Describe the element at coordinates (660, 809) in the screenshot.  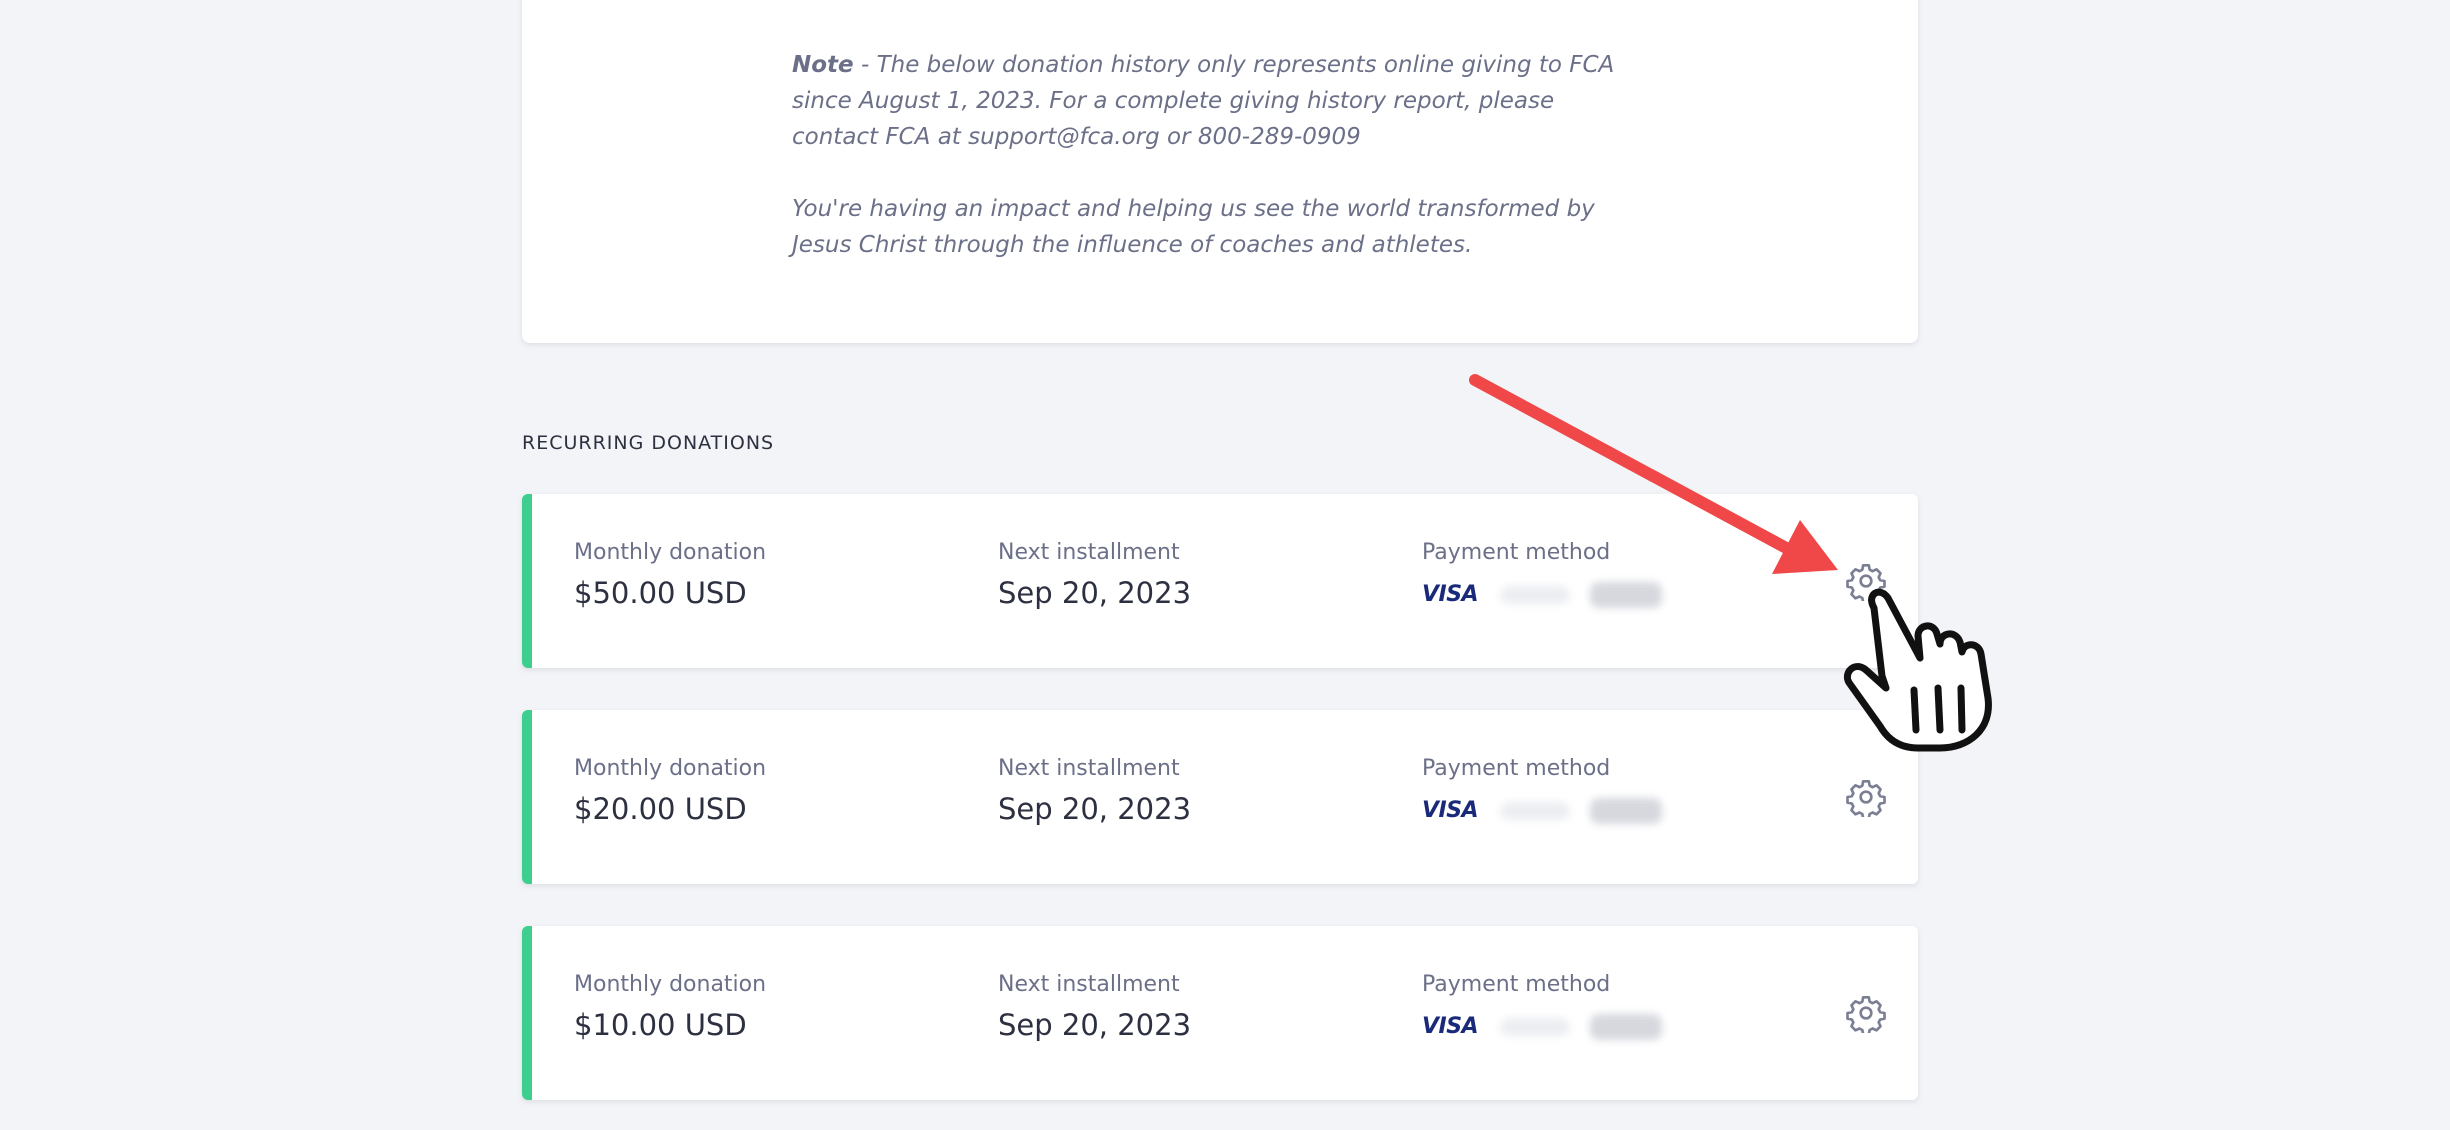
I see `amount-value: $20.00 USD` at that location.